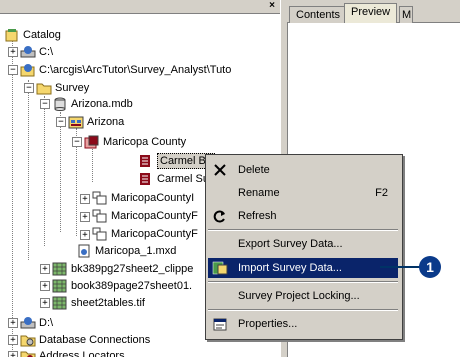 The height and width of the screenshot is (357, 460). Describe the element at coordinates (72, 352) in the screenshot. I see `tree-item-address-locators: Address Locators` at that location.